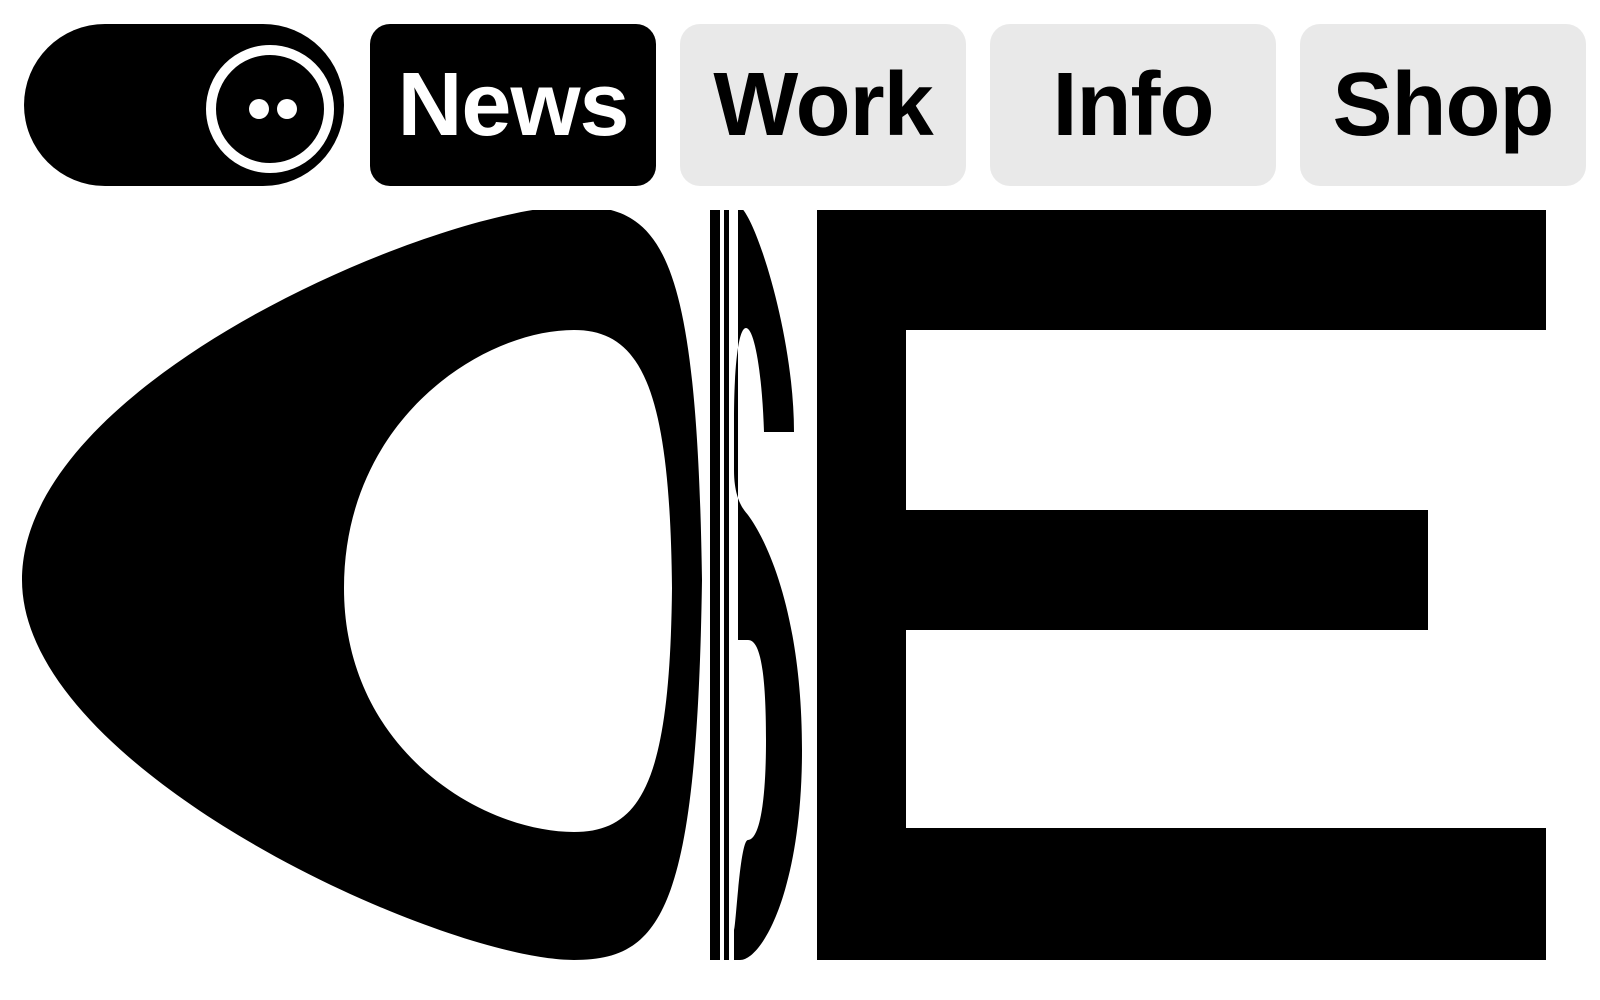  Describe the element at coordinates (184, 105) in the screenshot. I see `theme-toggle` at that location.